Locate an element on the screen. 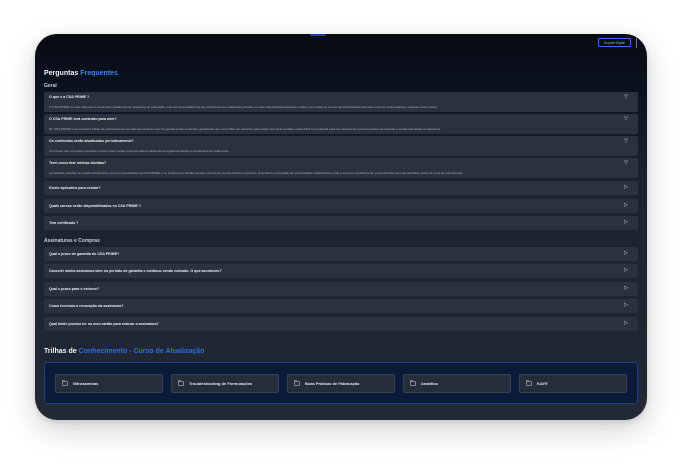 This screenshot has height=476, width=686. faq-question: Existe aplicativo para celular? is located at coordinates (75, 188).